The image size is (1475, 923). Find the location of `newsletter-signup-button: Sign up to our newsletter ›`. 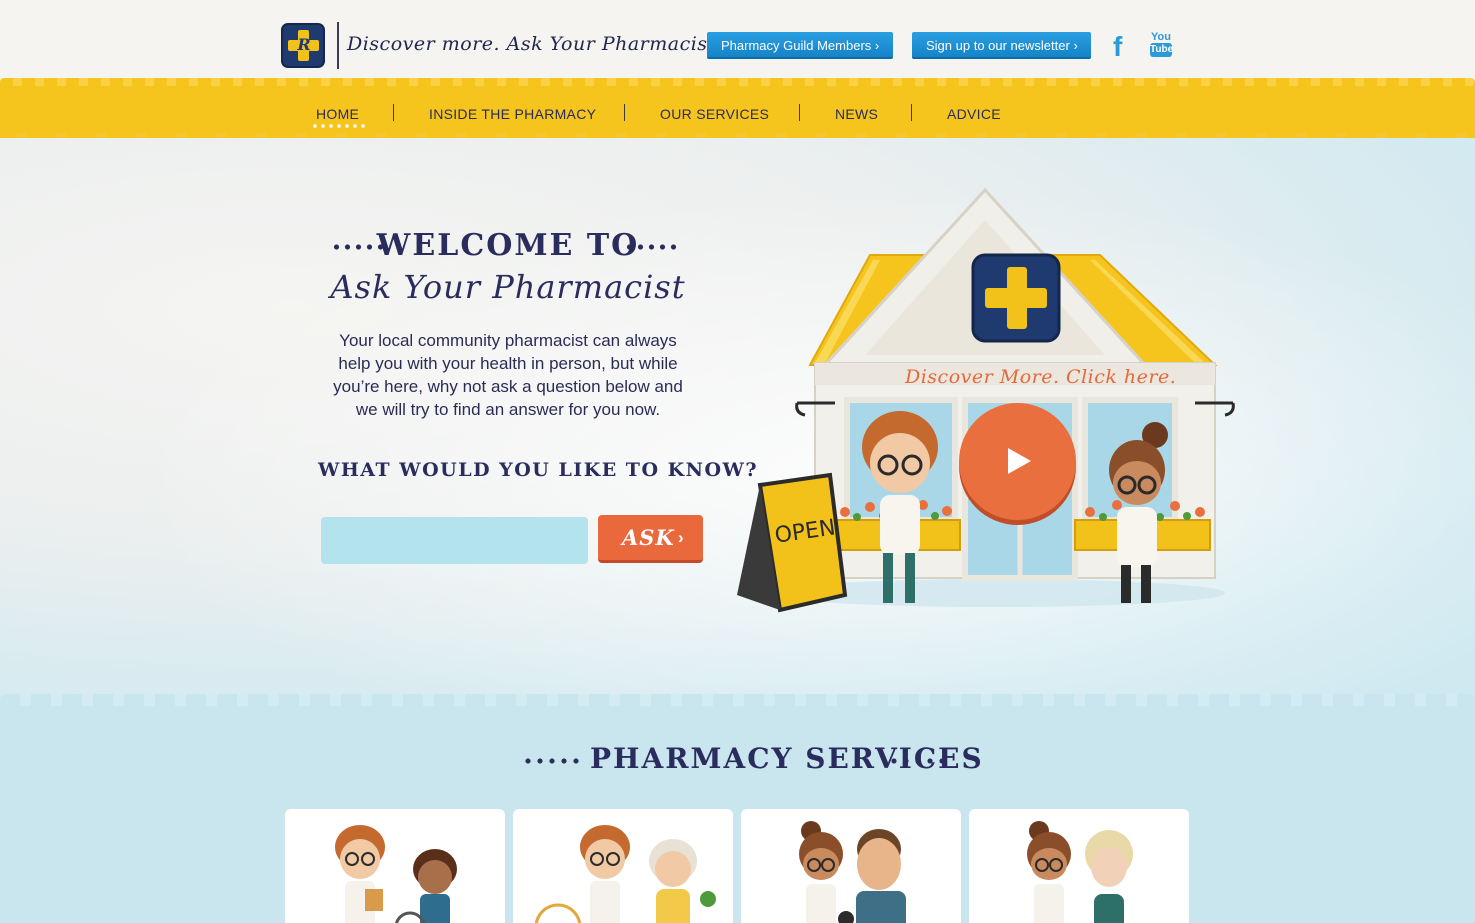

newsletter-signup-button: Sign up to our newsletter › is located at coordinates (1001, 45).